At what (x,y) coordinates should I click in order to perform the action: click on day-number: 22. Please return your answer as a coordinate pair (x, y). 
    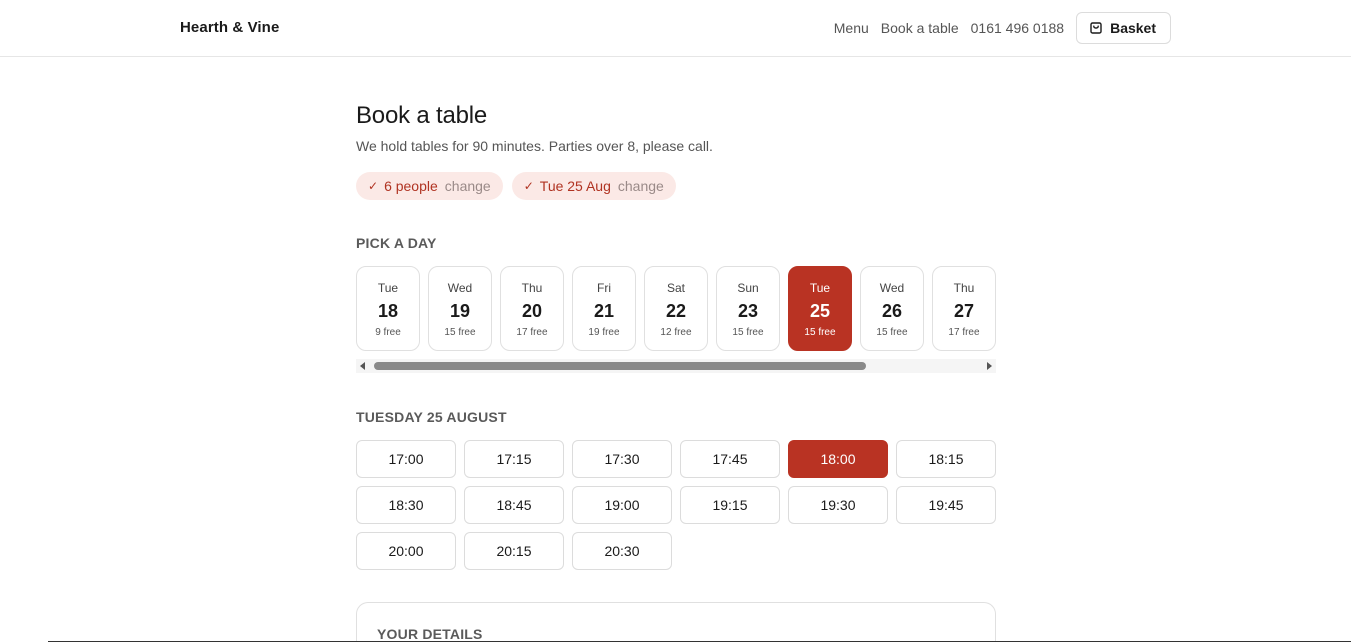
    Looking at the image, I should click on (676, 311).